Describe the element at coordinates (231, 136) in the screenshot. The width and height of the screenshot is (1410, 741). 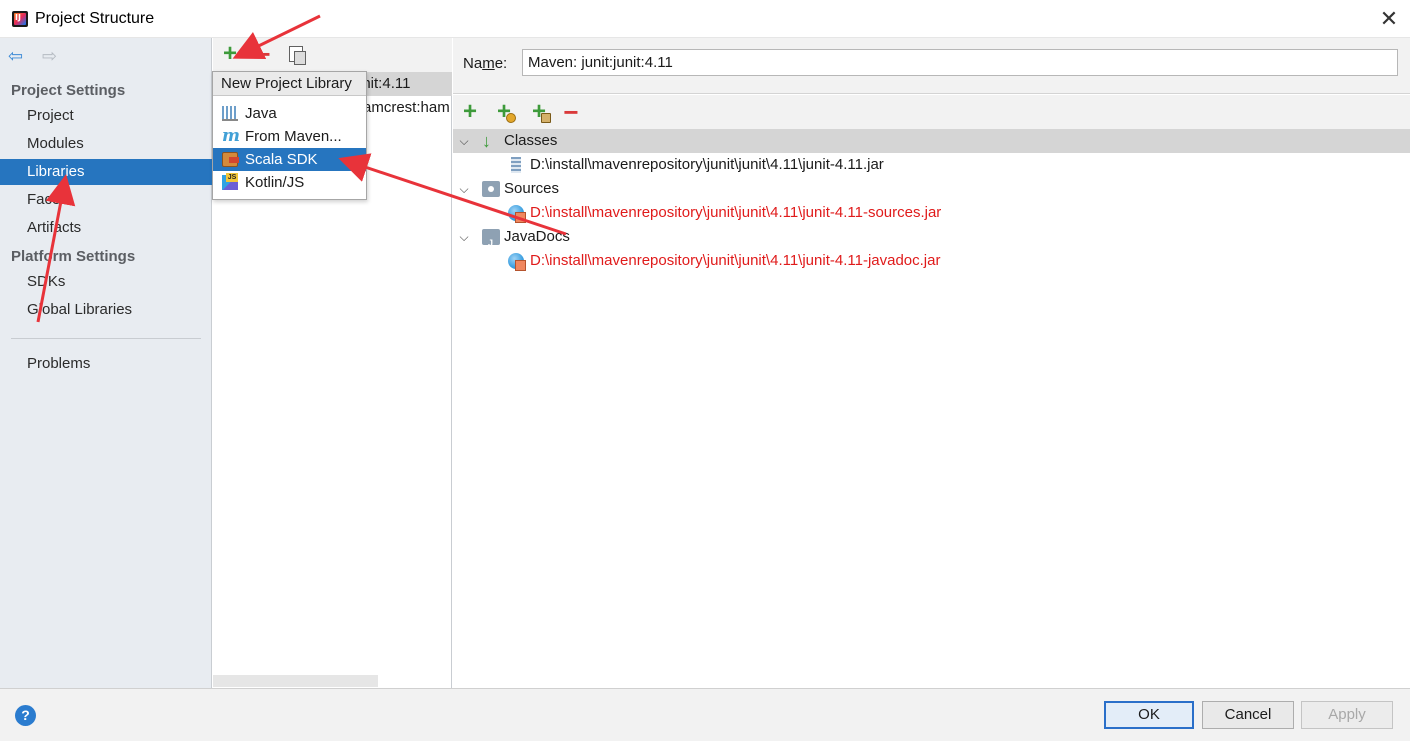
I see `maven-icon: m` at that location.